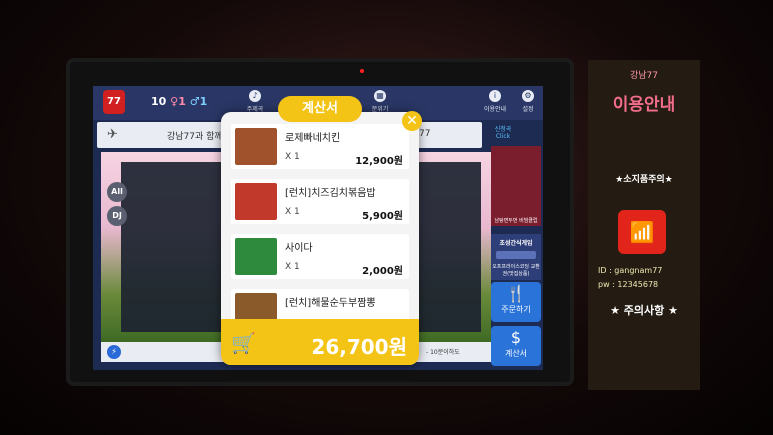  What do you see at coordinates (412, 121) in the screenshot?
I see `close-icon: ✕` at bounding box center [412, 121].